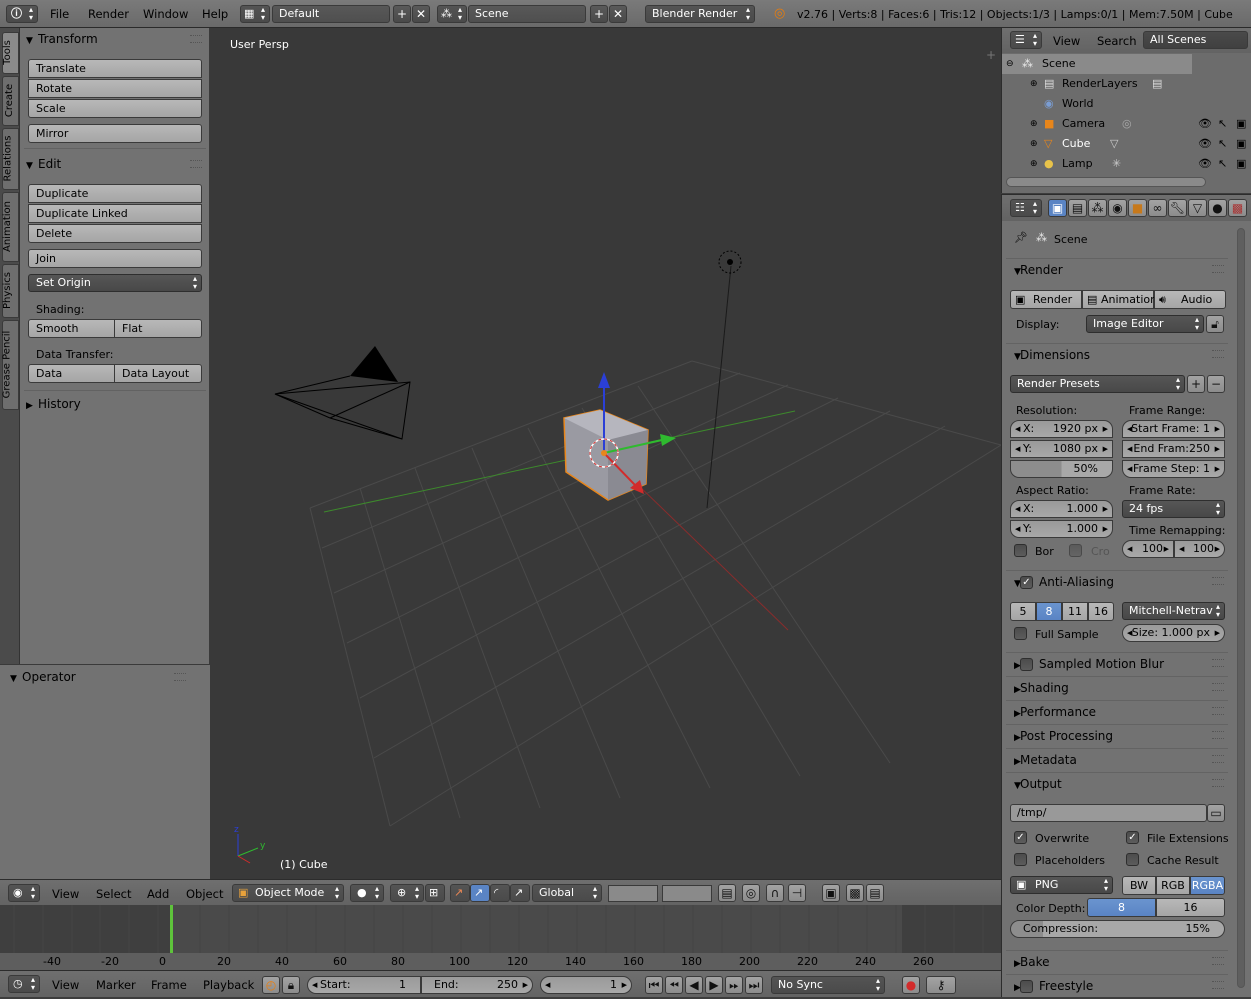 This screenshot has width=1251, height=999. Describe the element at coordinates (1097, 64) in the screenshot. I see `outliner-row-scene: ⊖ ⁂ Scene` at that location.